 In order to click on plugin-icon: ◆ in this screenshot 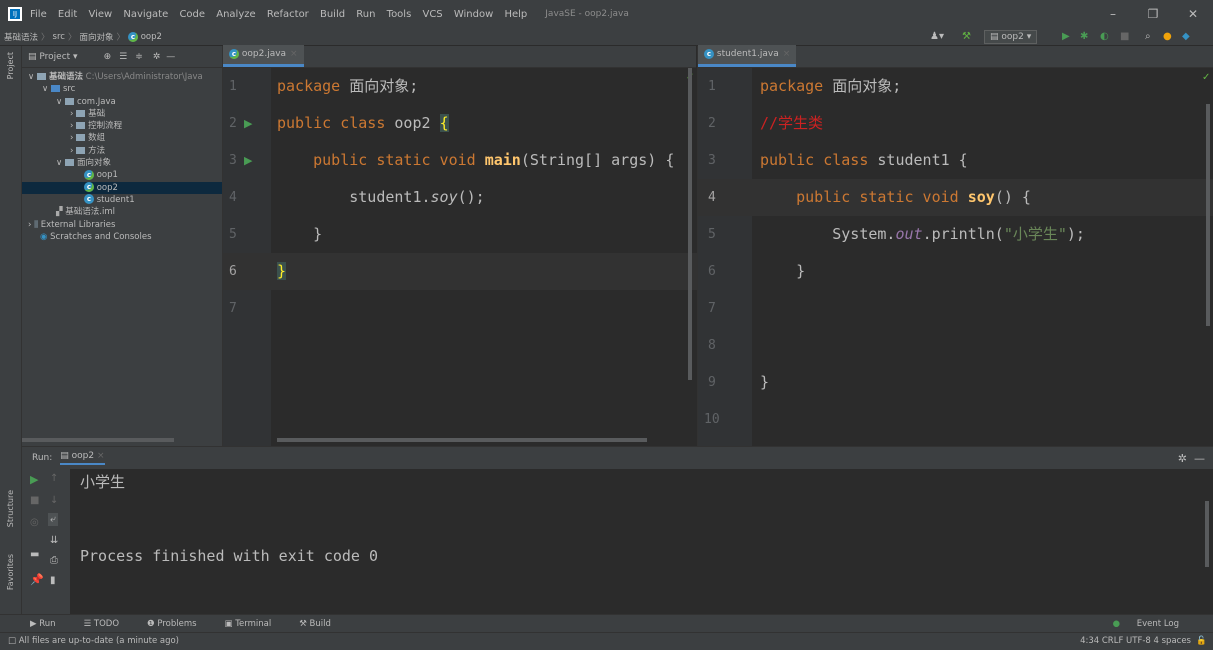, I will do `click(1186, 37)`.